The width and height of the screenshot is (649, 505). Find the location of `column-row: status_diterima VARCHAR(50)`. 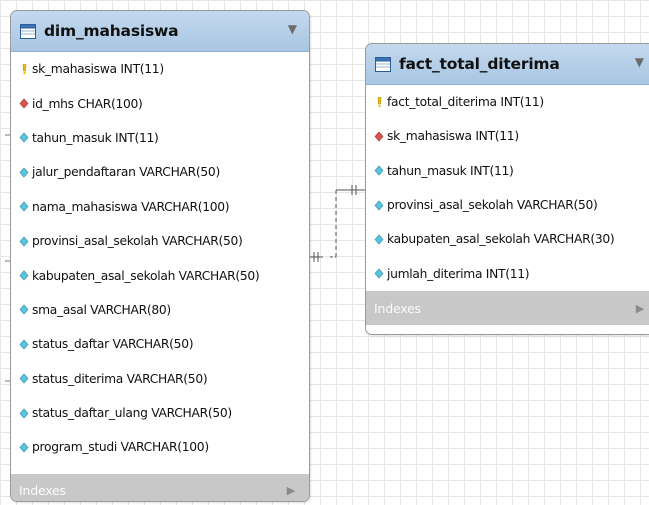

column-row: status_diterima VARCHAR(50) is located at coordinates (160, 379).